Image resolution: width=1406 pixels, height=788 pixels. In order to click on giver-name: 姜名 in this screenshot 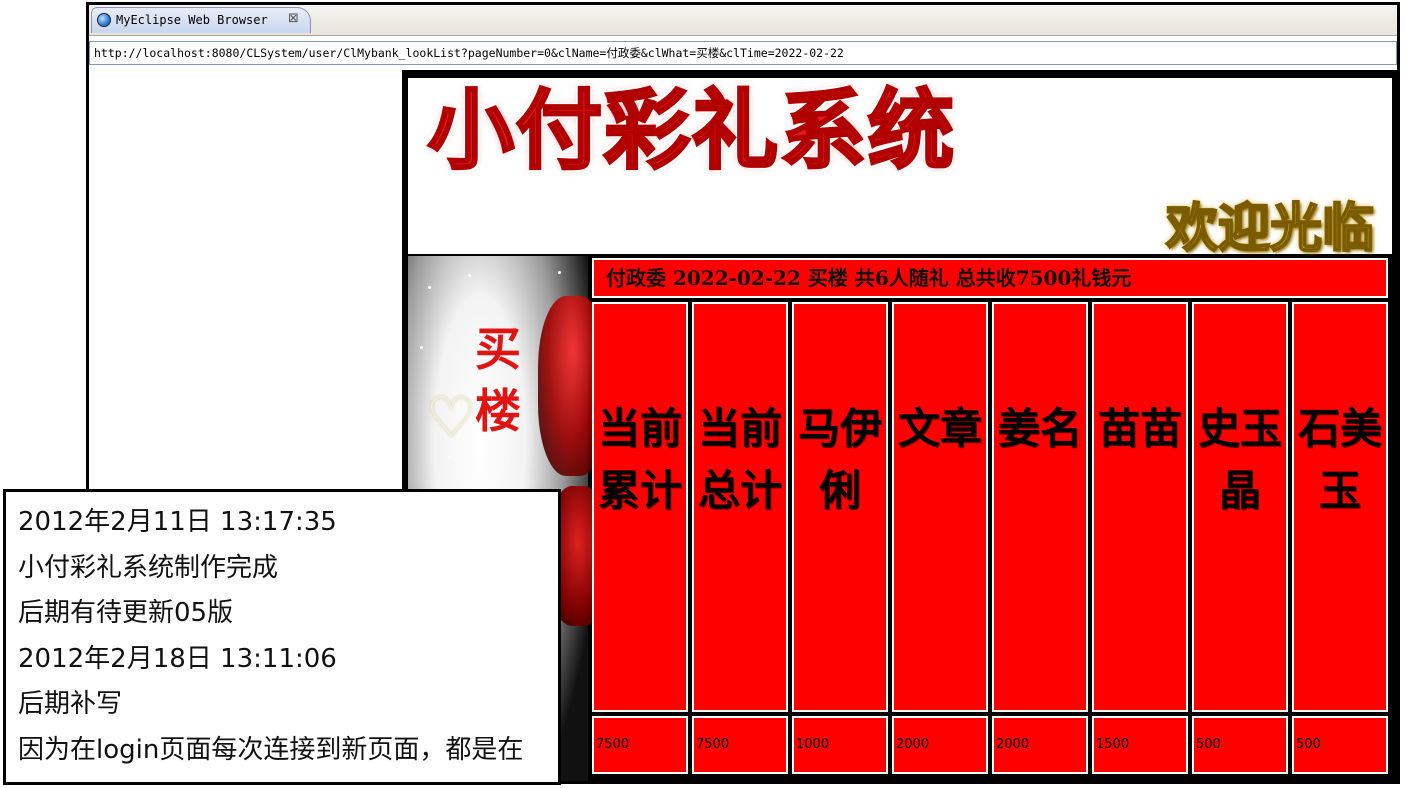, I will do `click(1039, 428)`.